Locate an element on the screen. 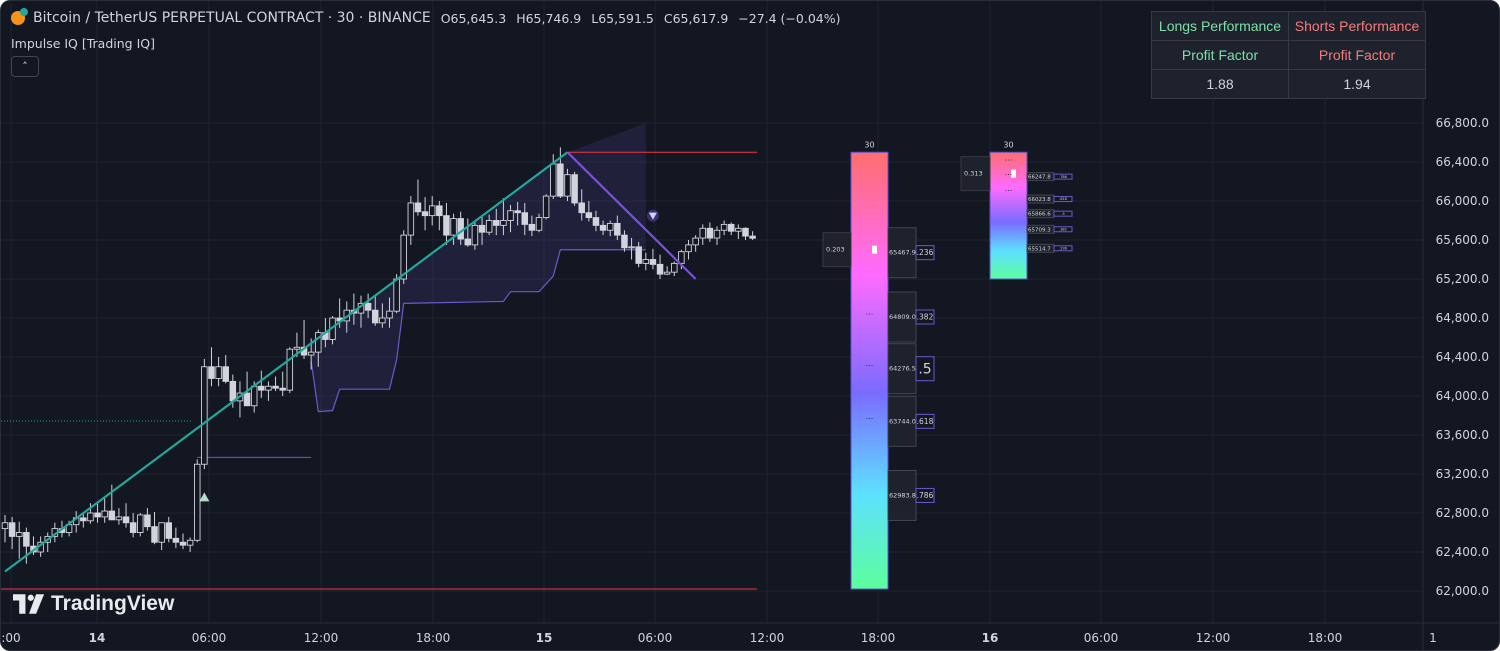 Image resolution: width=1500 pixels, height=651 pixels. y-tick-label: 62,800.0 is located at coordinates (1462, 513).